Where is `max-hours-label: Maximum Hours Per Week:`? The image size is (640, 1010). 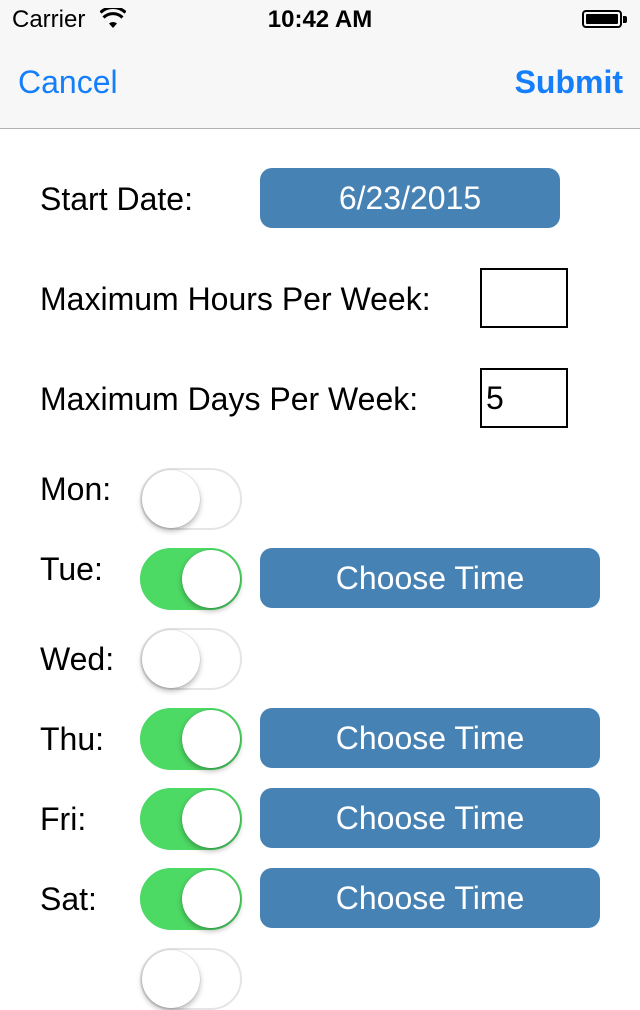 max-hours-label: Maximum Hours Per Week: is located at coordinates (235, 299).